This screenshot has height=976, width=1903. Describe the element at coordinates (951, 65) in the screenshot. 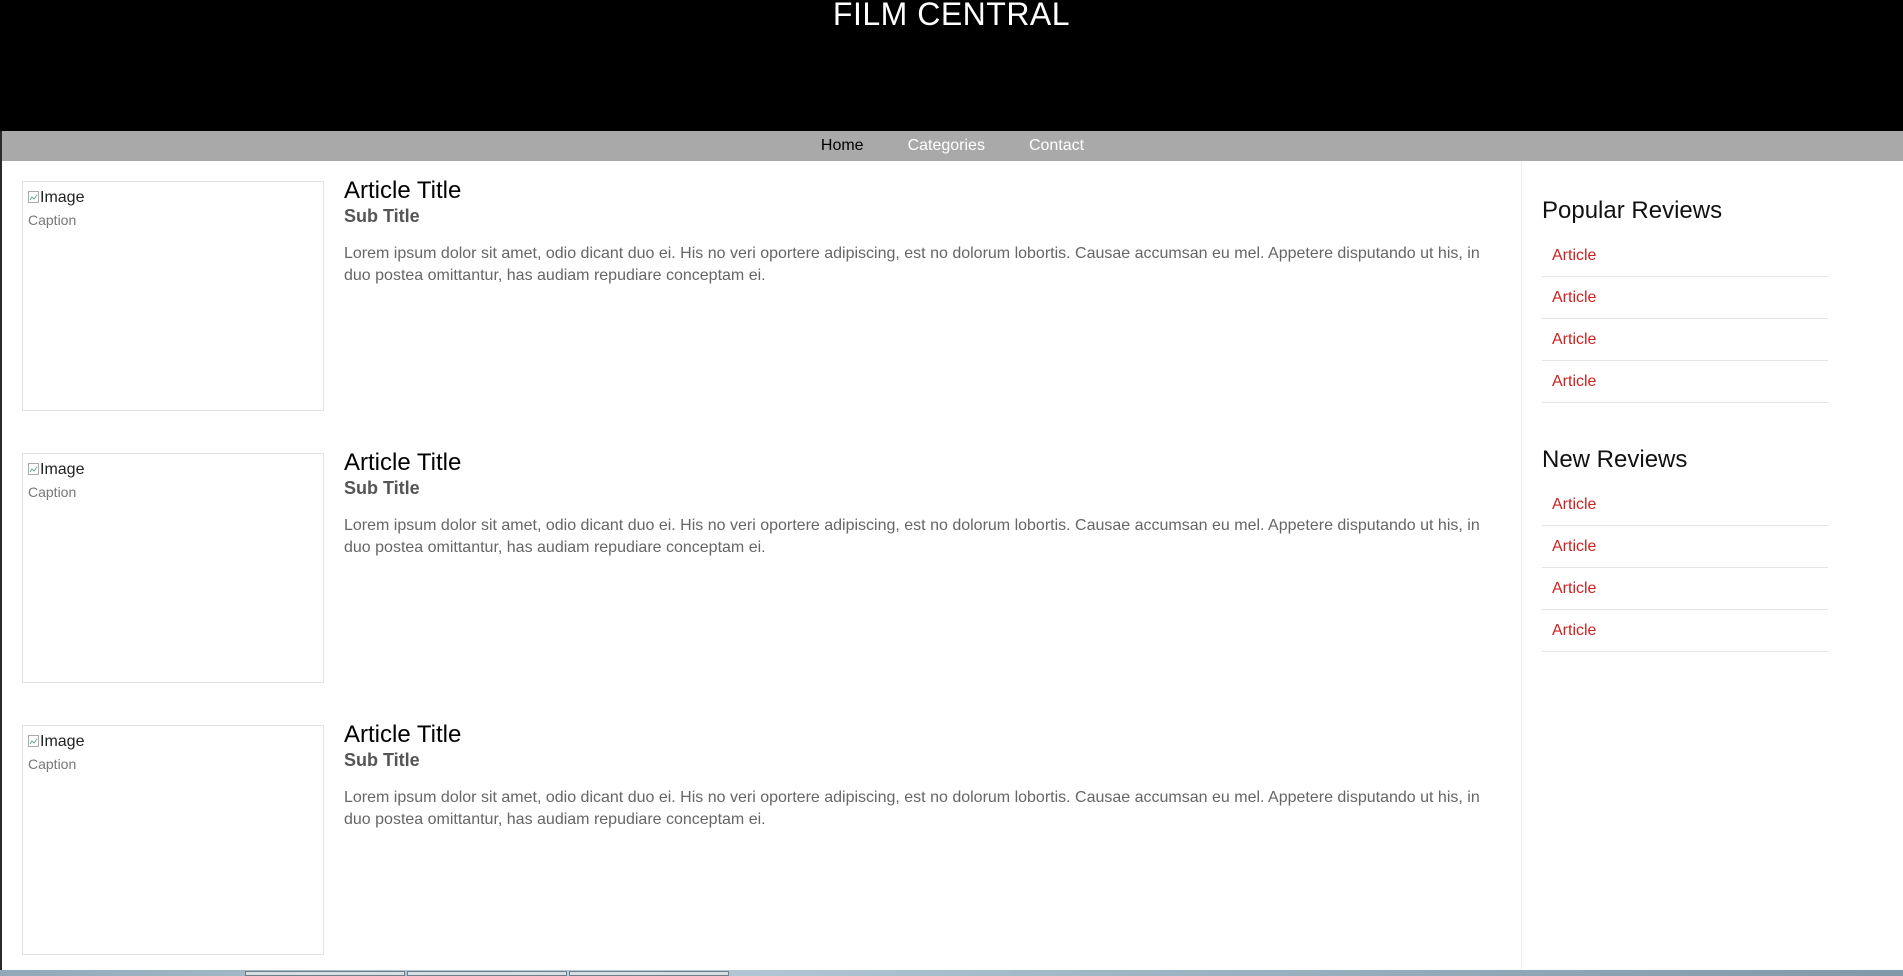

I see `site-header: FILM CENTRAL` at that location.